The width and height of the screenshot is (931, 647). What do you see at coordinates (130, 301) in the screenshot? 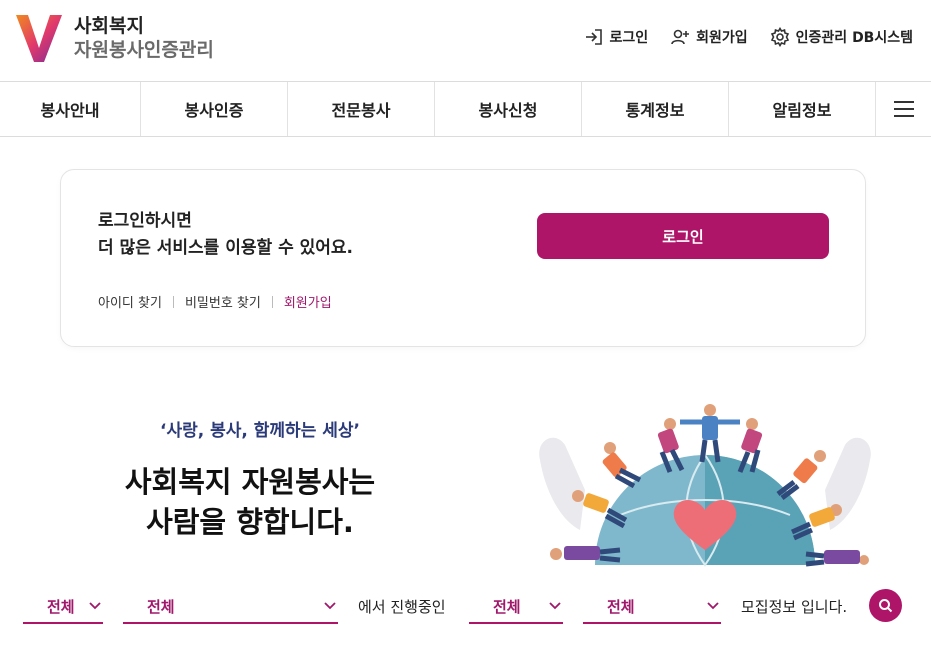
I see `find-id-link: 아이디 찾기` at bounding box center [130, 301].